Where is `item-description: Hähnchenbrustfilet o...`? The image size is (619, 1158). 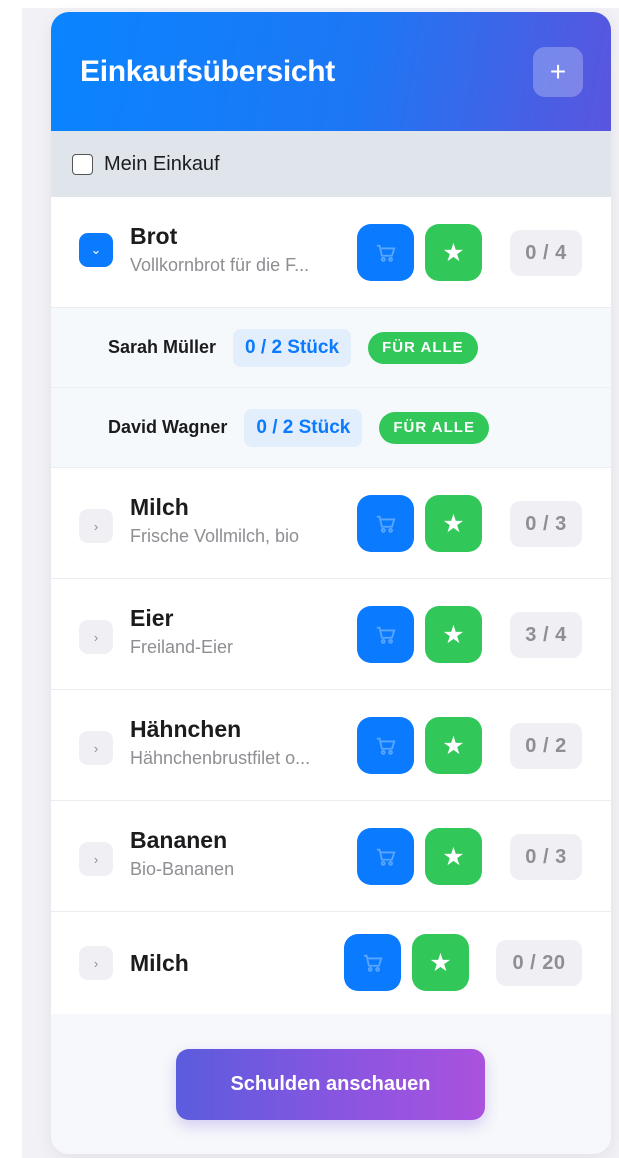 item-description: Hähnchenbrustfilet o... is located at coordinates (220, 758).